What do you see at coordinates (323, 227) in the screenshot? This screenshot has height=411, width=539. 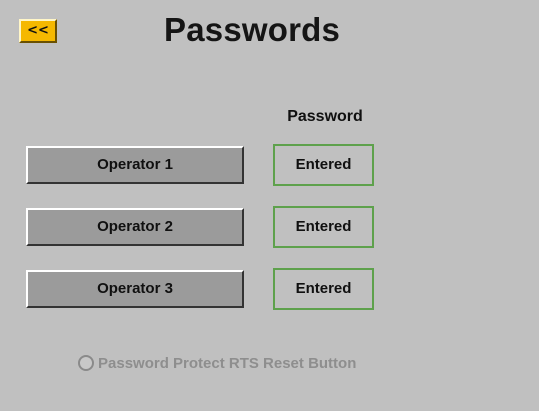 I see `operator-2-password-status: Entered` at bounding box center [323, 227].